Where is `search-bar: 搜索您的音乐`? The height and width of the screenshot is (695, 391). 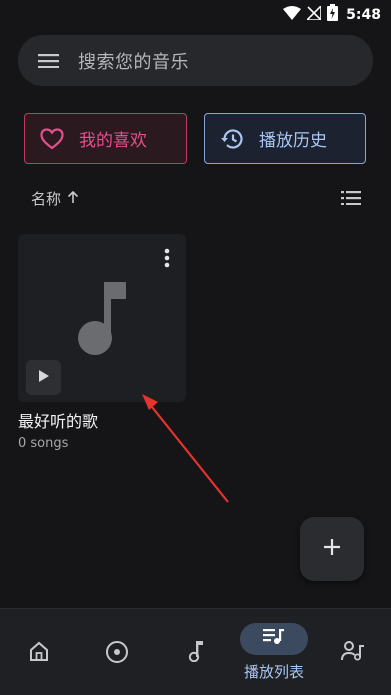
search-bar: 搜索您的音乐 is located at coordinates (195, 60).